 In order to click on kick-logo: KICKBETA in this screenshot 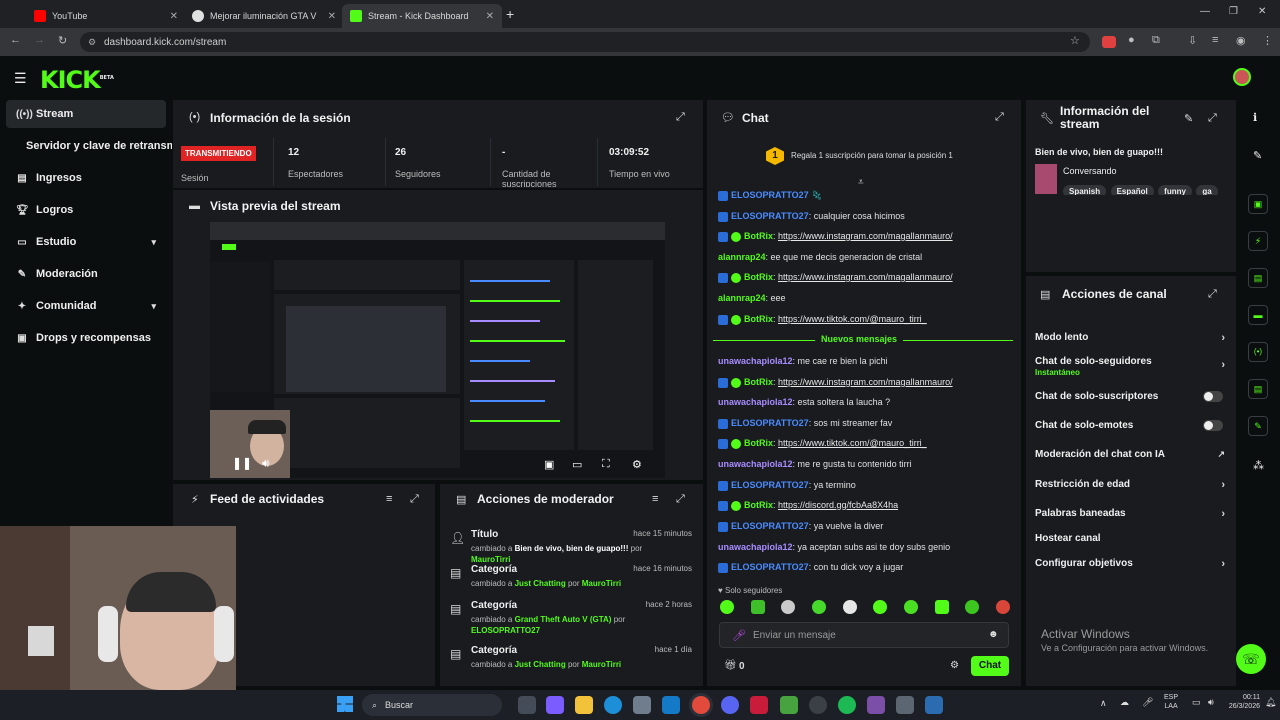, I will do `click(77, 80)`.